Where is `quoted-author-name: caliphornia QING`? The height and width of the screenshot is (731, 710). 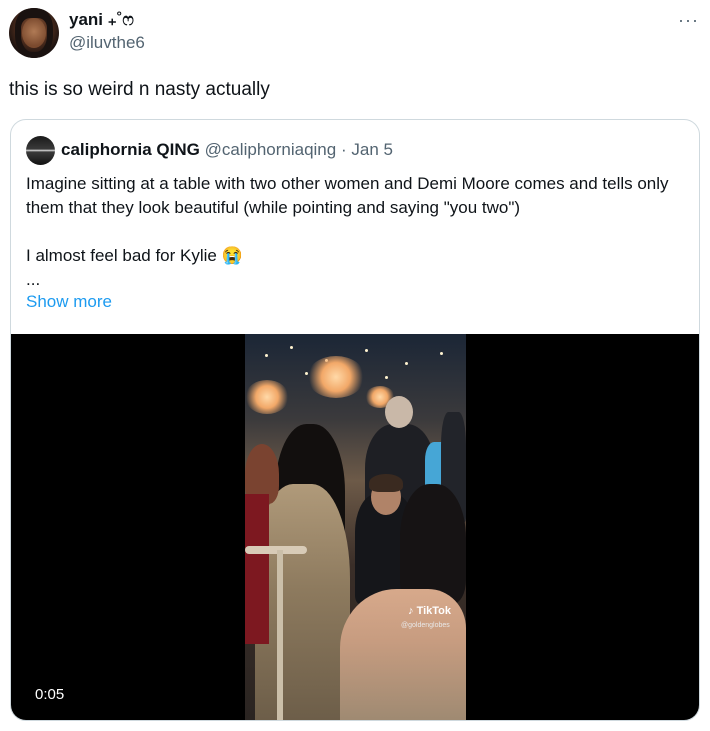
quoted-author-name: caliphornia QING is located at coordinates (130, 149).